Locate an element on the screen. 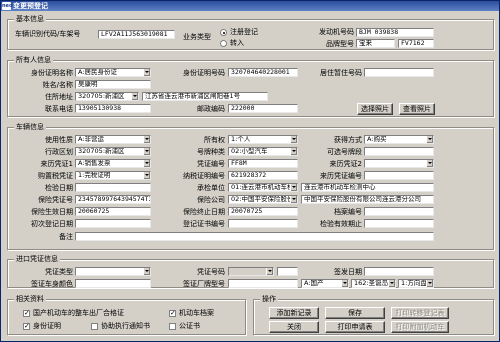 The height and width of the screenshot is (342, 500). cert-no-input is located at coordinates (287, 271).